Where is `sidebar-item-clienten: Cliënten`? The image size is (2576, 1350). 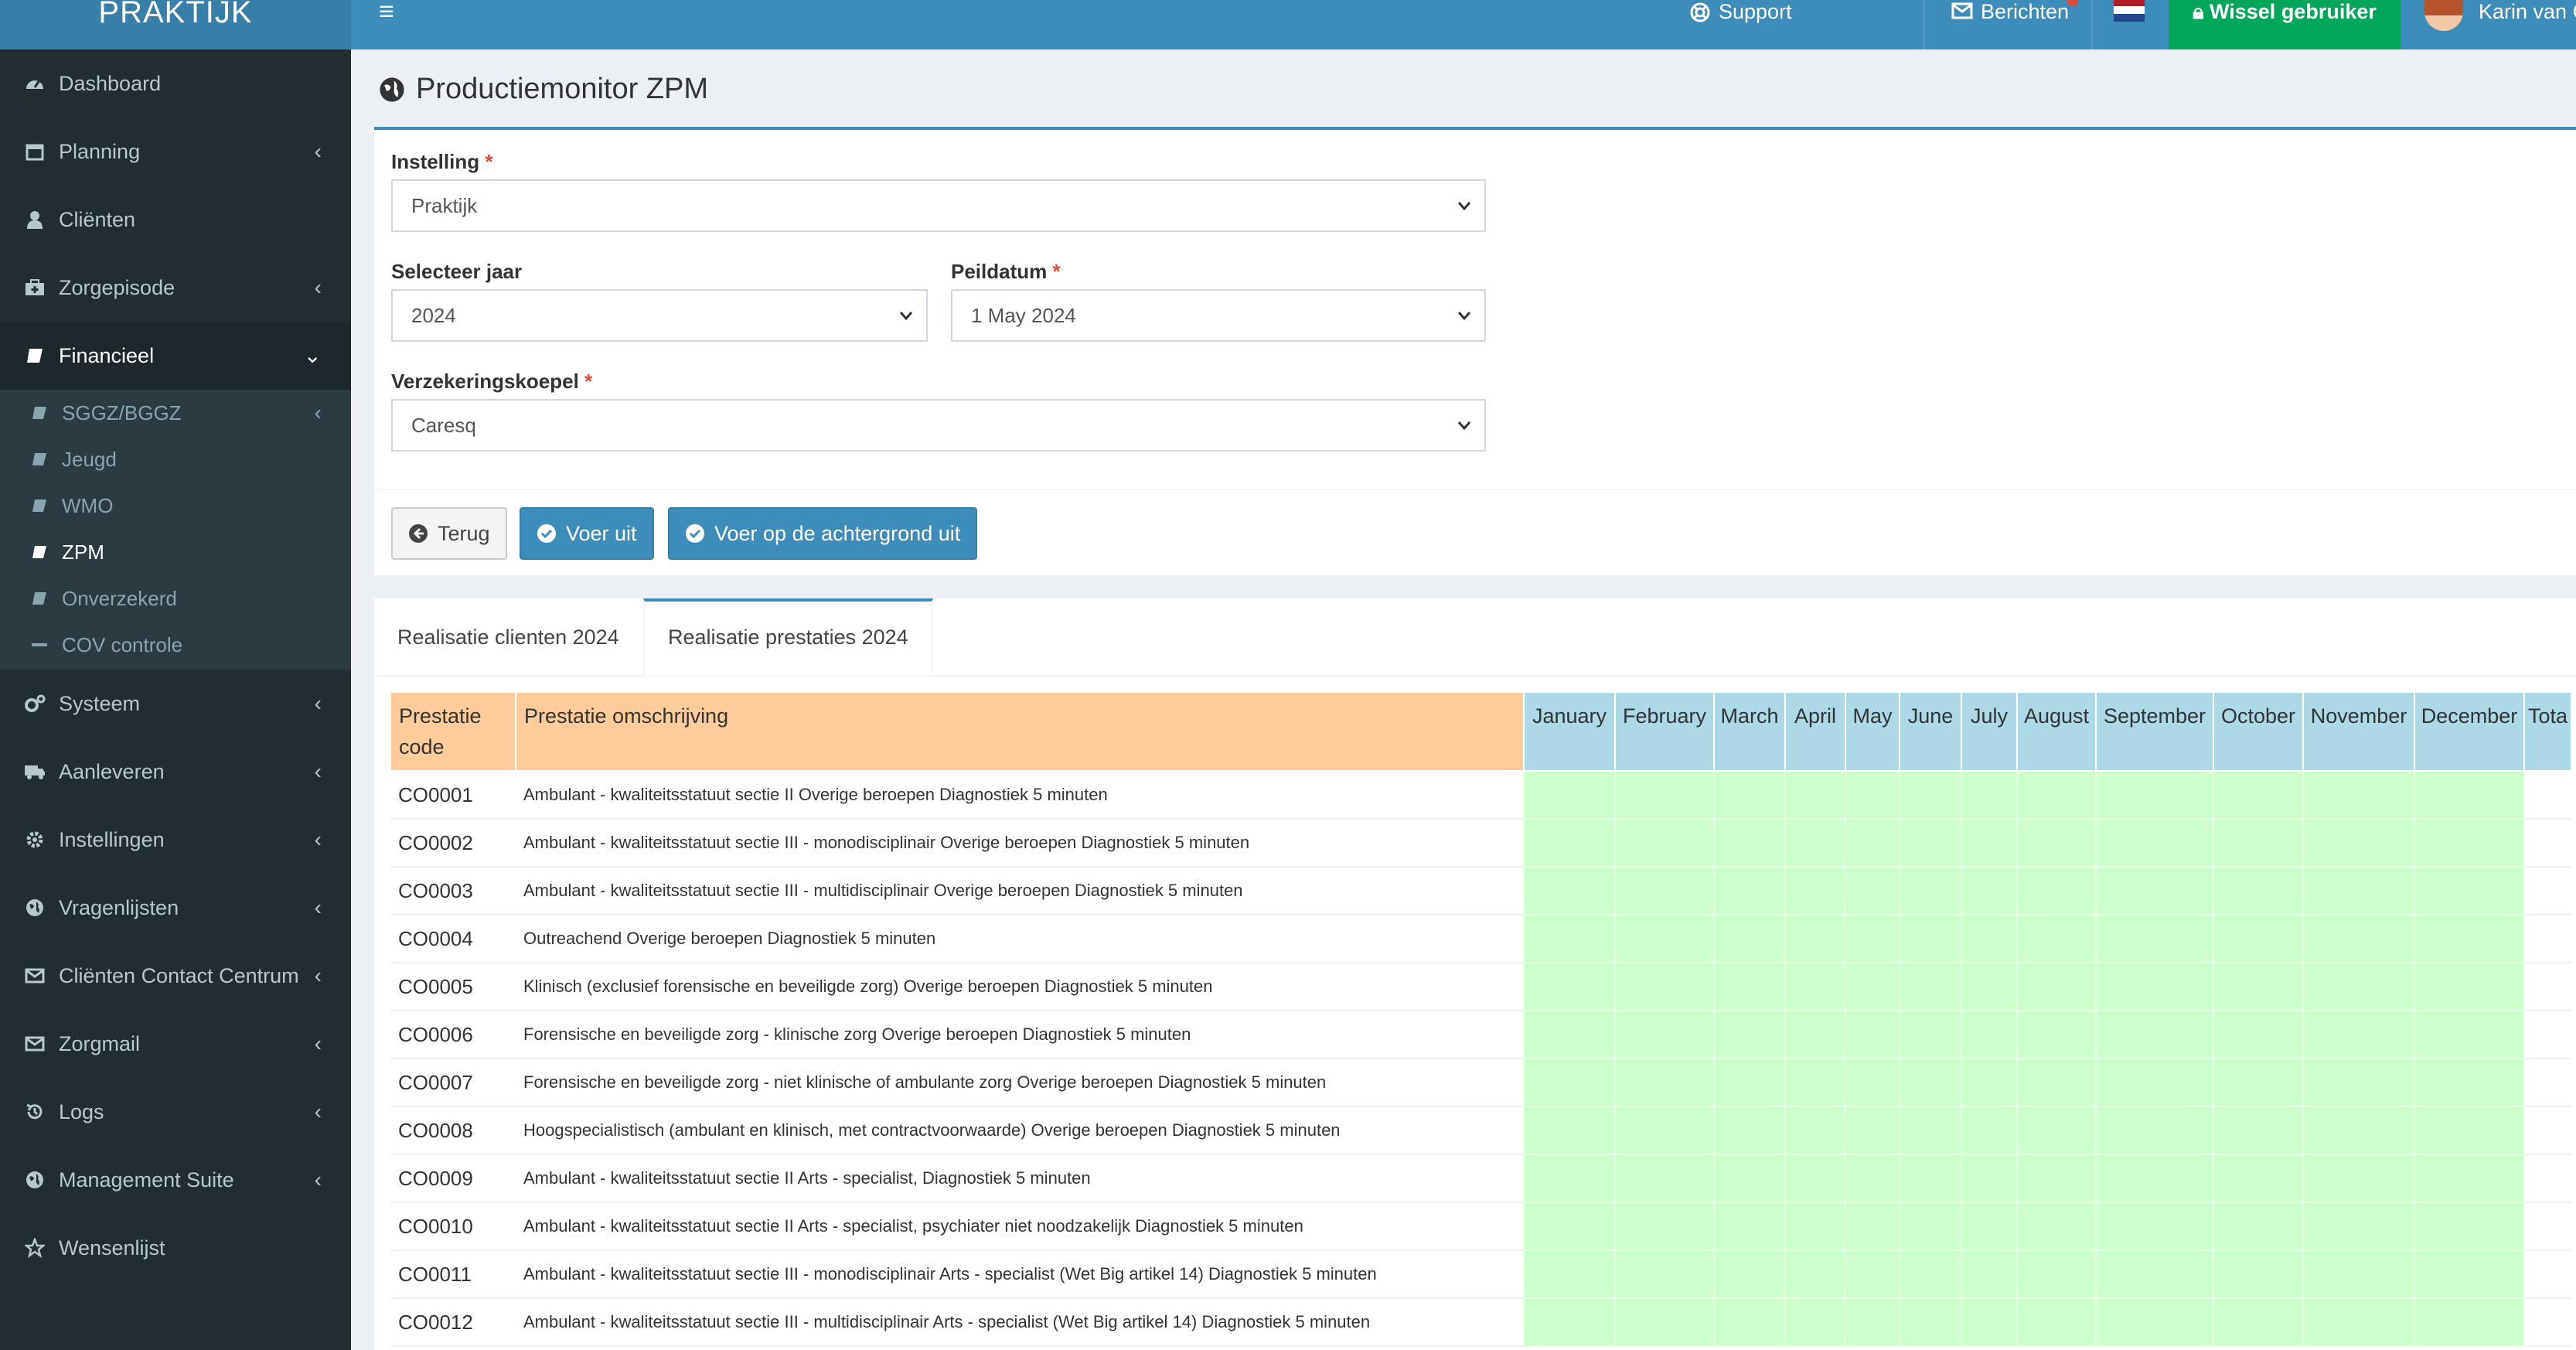 sidebar-item-clienten: Cliënten is located at coordinates (175, 220).